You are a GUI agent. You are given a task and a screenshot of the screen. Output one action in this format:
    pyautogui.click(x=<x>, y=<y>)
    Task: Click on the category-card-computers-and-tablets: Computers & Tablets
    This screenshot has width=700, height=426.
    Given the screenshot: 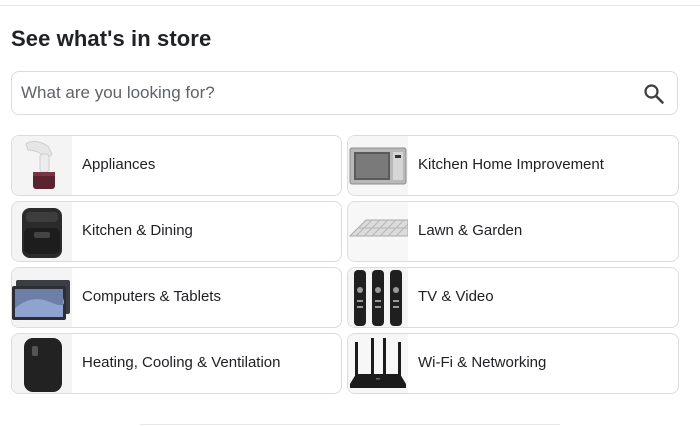 What is the action you would take?
    pyautogui.click(x=176, y=297)
    